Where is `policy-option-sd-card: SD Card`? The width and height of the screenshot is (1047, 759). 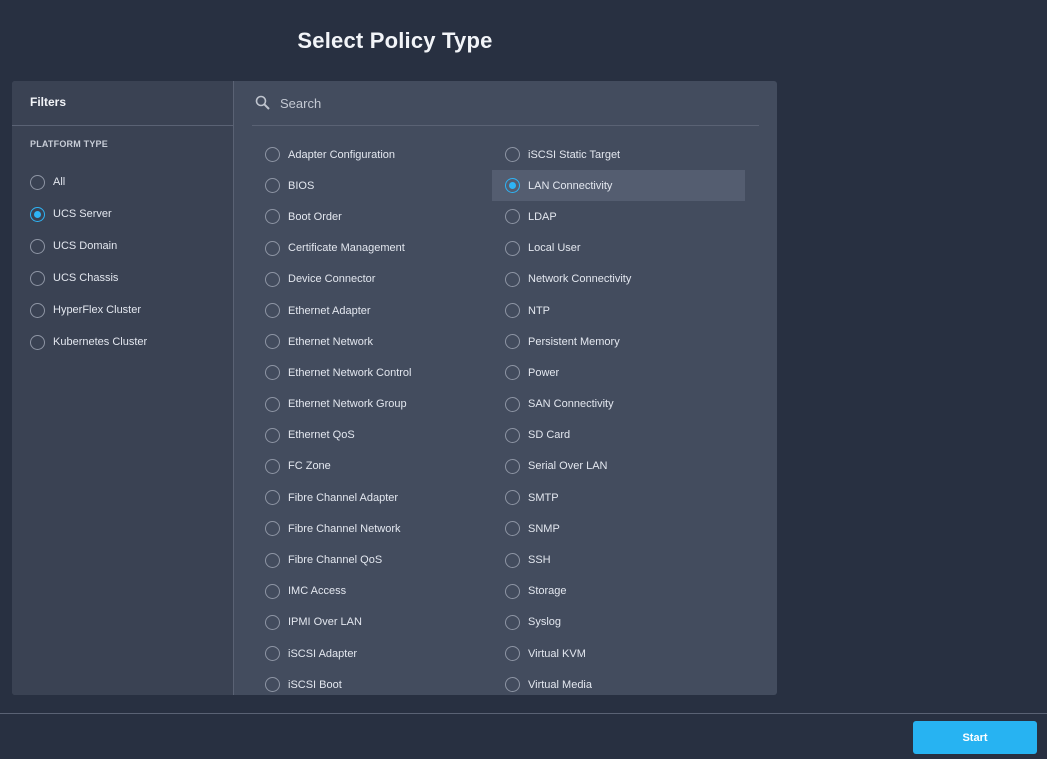
policy-option-sd-card: SD Card is located at coordinates (618, 435).